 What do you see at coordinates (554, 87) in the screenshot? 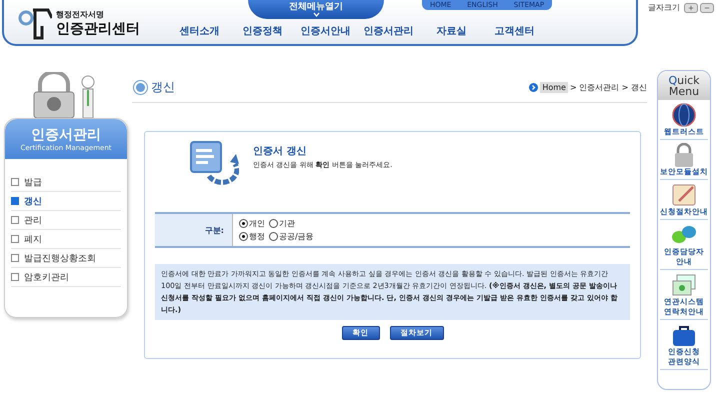
I see `breadcrumb-home-link: Home` at bounding box center [554, 87].